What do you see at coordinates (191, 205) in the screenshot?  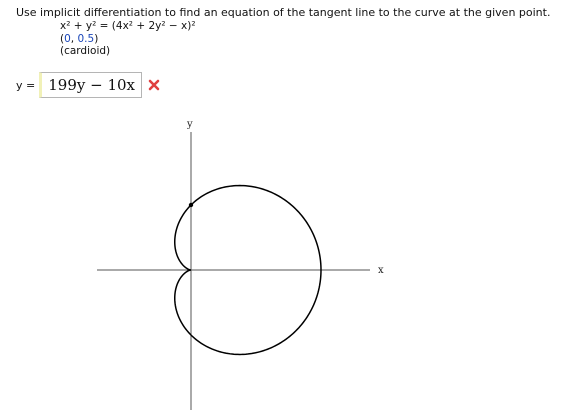 I see `point-marker` at bounding box center [191, 205].